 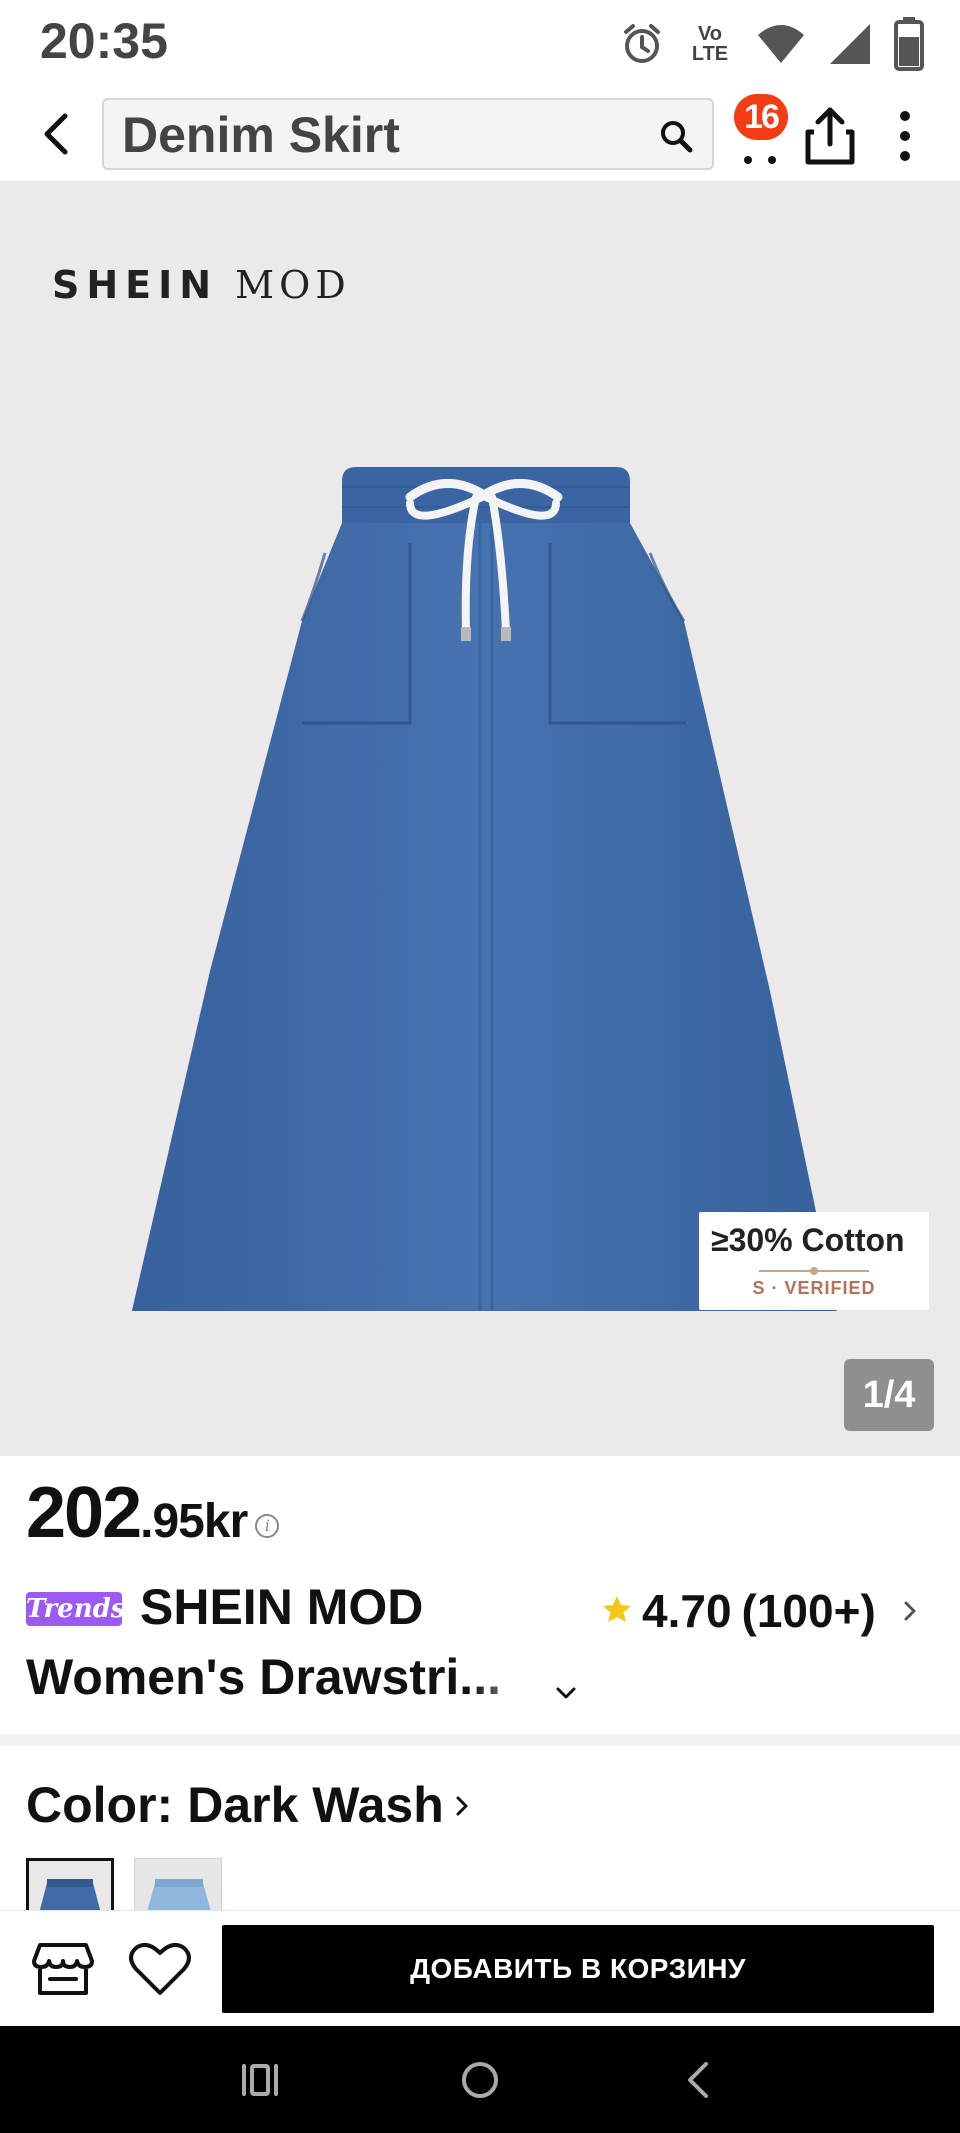 What do you see at coordinates (814, 1271) in the screenshot?
I see `badge-dot` at bounding box center [814, 1271].